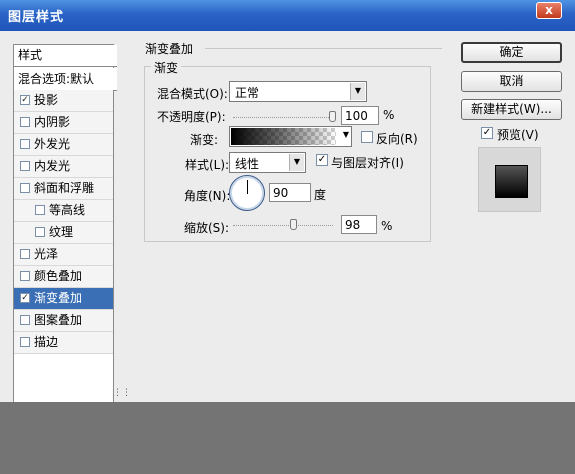 Image resolution: width=575 pixels, height=474 pixels. What do you see at coordinates (359, 224) in the screenshot?
I see `scale-input: 98` at bounding box center [359, 224].